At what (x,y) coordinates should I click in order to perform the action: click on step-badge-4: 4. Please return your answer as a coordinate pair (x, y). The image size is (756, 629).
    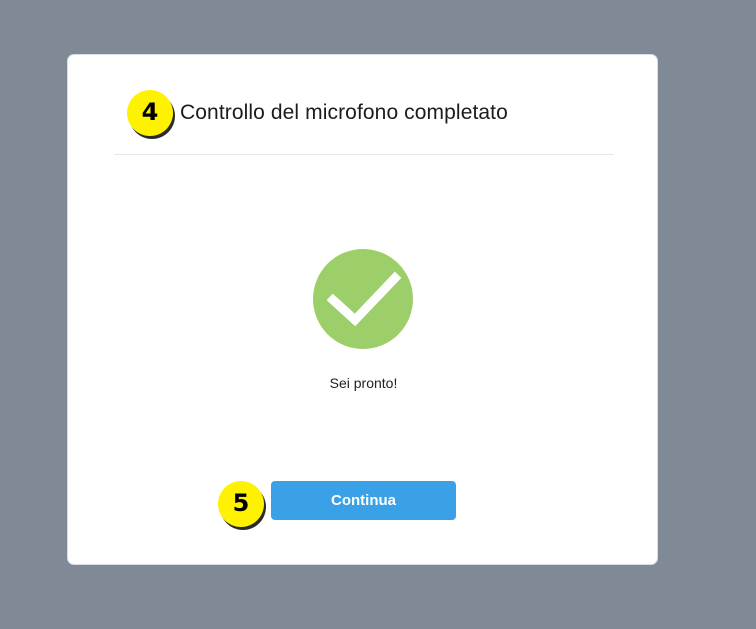
    Looking at the image, I should click on (150, 113).